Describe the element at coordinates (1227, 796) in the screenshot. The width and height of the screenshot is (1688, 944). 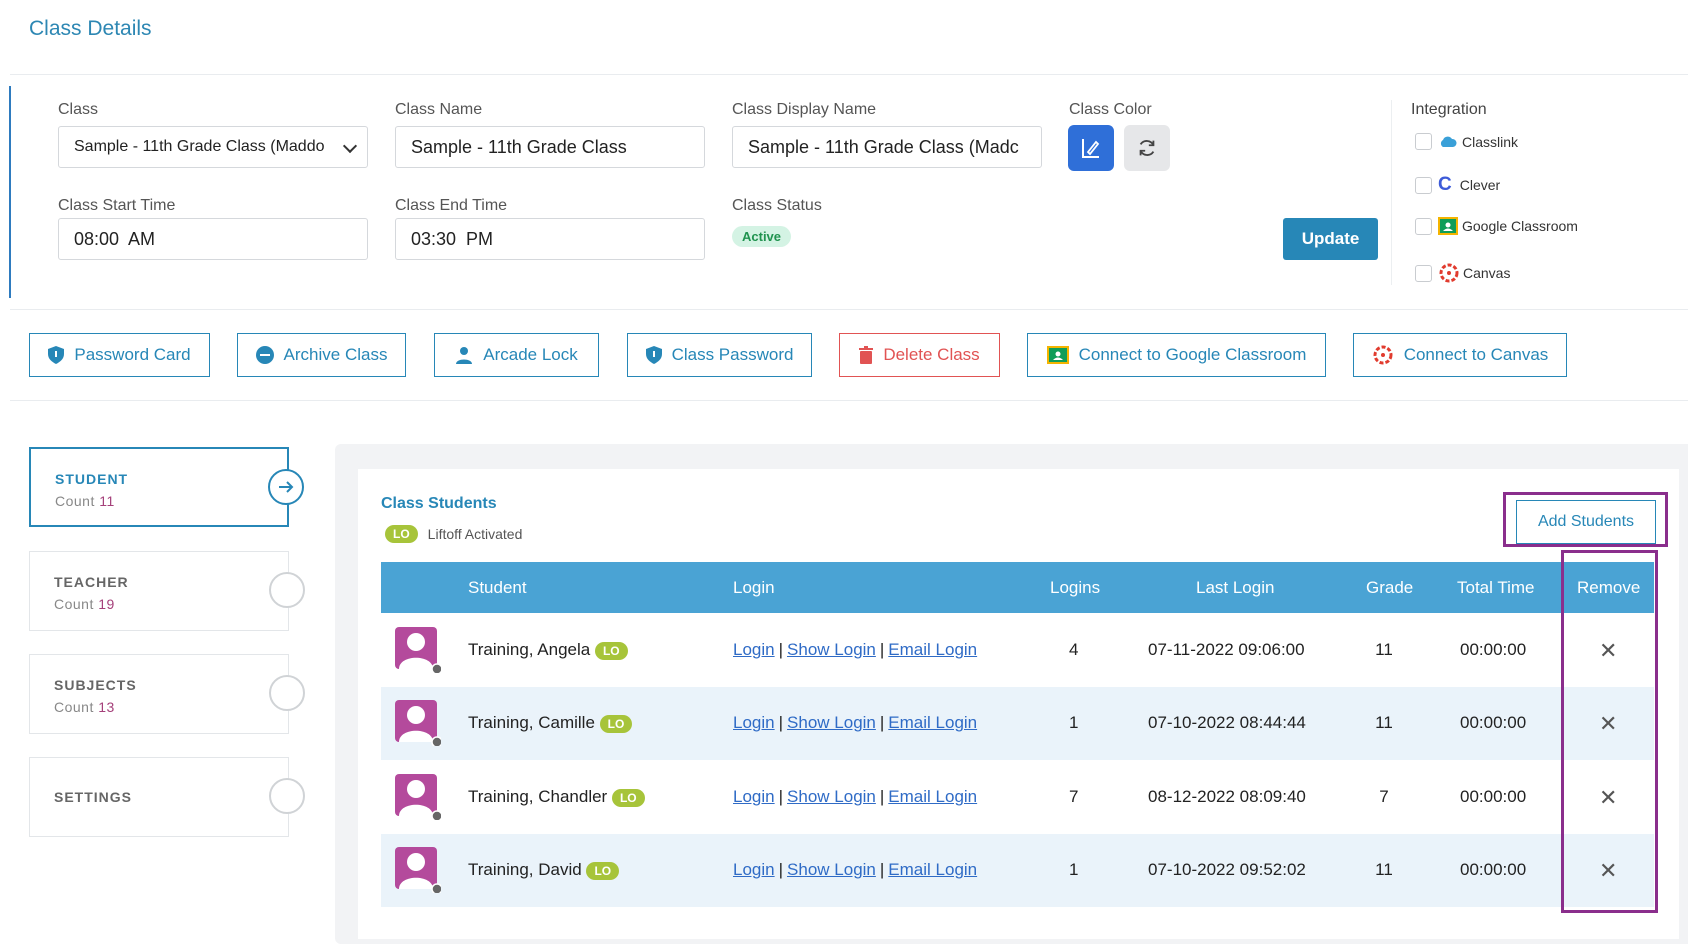
I see `last-login: 08-12-2022 08:09:40` at that location.